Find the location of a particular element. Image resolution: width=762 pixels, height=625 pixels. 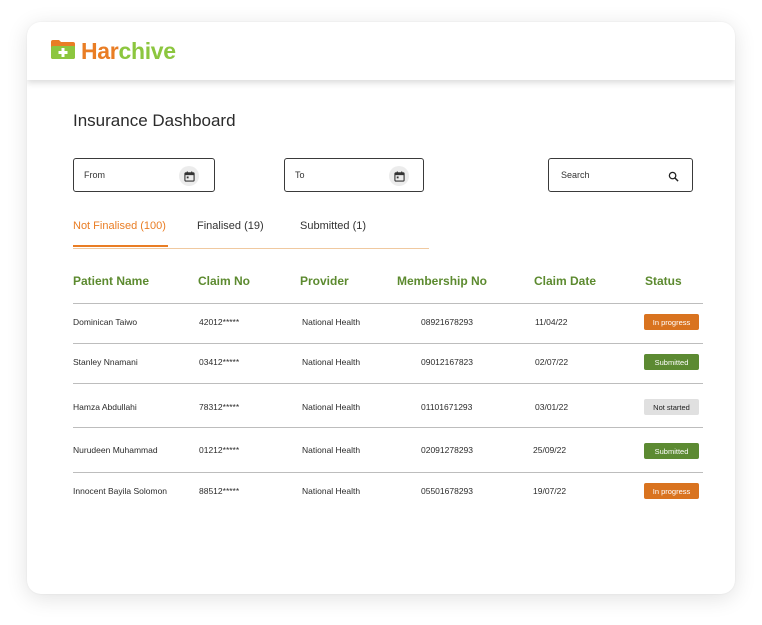

top-bar: Harchive is located at coordinates (381, 51).